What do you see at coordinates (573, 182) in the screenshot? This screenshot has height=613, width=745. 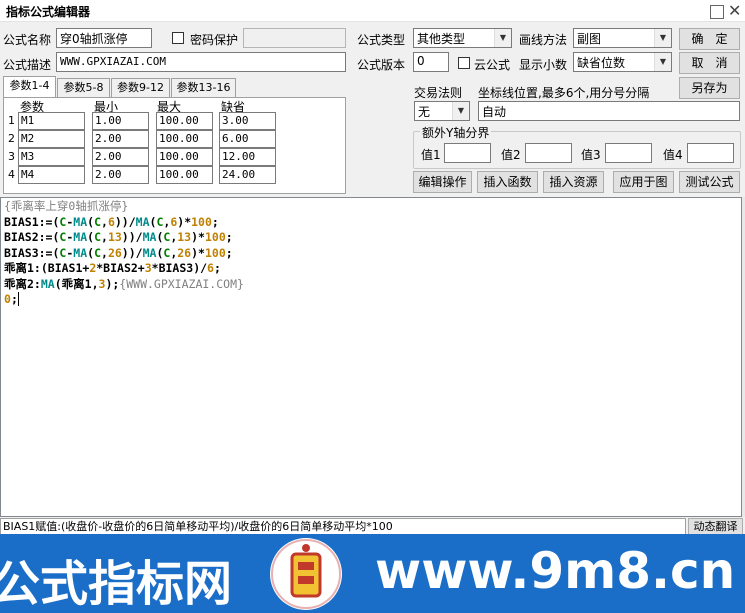 I see `insert-resource-button: 插入资源` at bounding box center [573, 182].